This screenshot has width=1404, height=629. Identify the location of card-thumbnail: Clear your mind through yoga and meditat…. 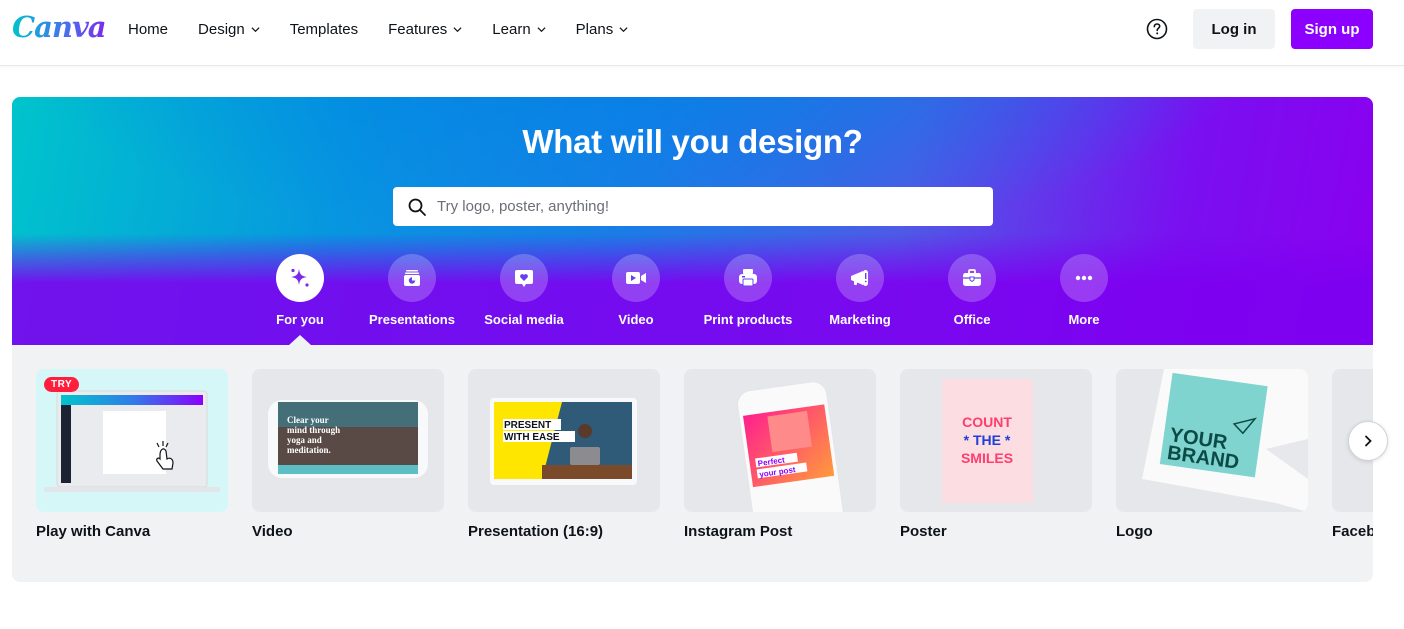
(348, 440).